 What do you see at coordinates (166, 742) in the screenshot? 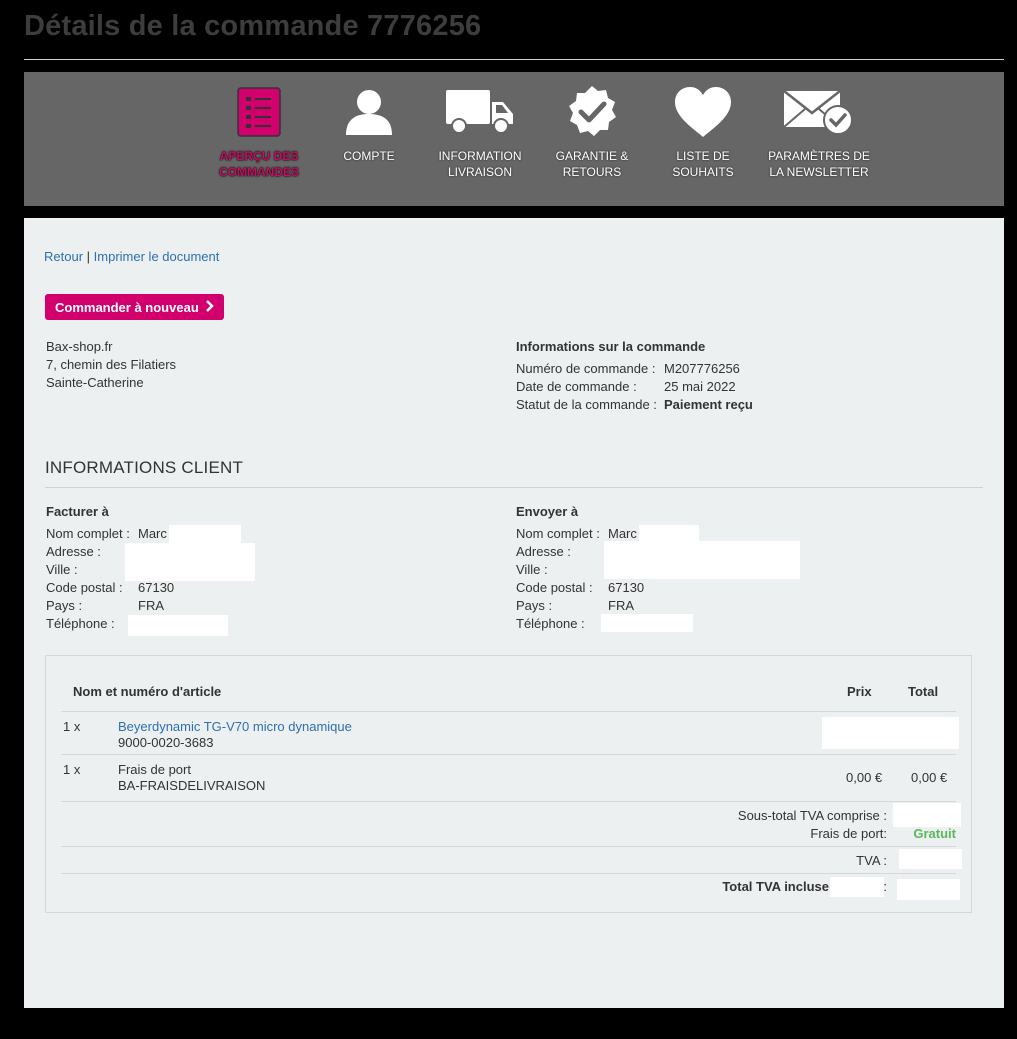
I see `item-sku: 9000-0020-3683` at bounding box center [166, 742].